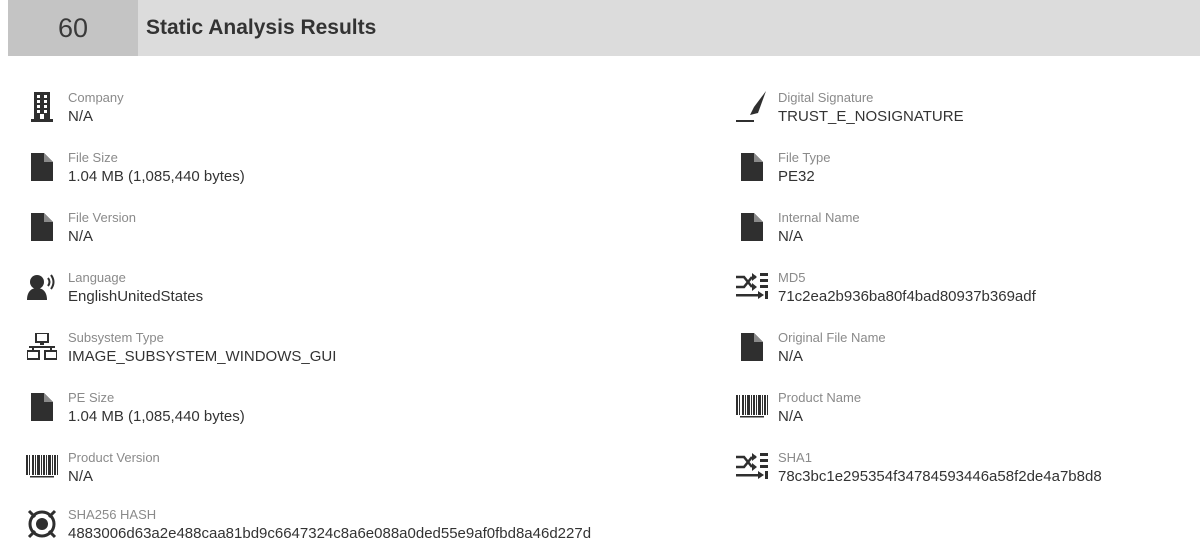 This screenshot has height=549, width=1200. Describe the element at coordinates (871, 116) in the screenshot. I see `digital-signature-value: TRUST_E_NOSIGNATURE` at that location.